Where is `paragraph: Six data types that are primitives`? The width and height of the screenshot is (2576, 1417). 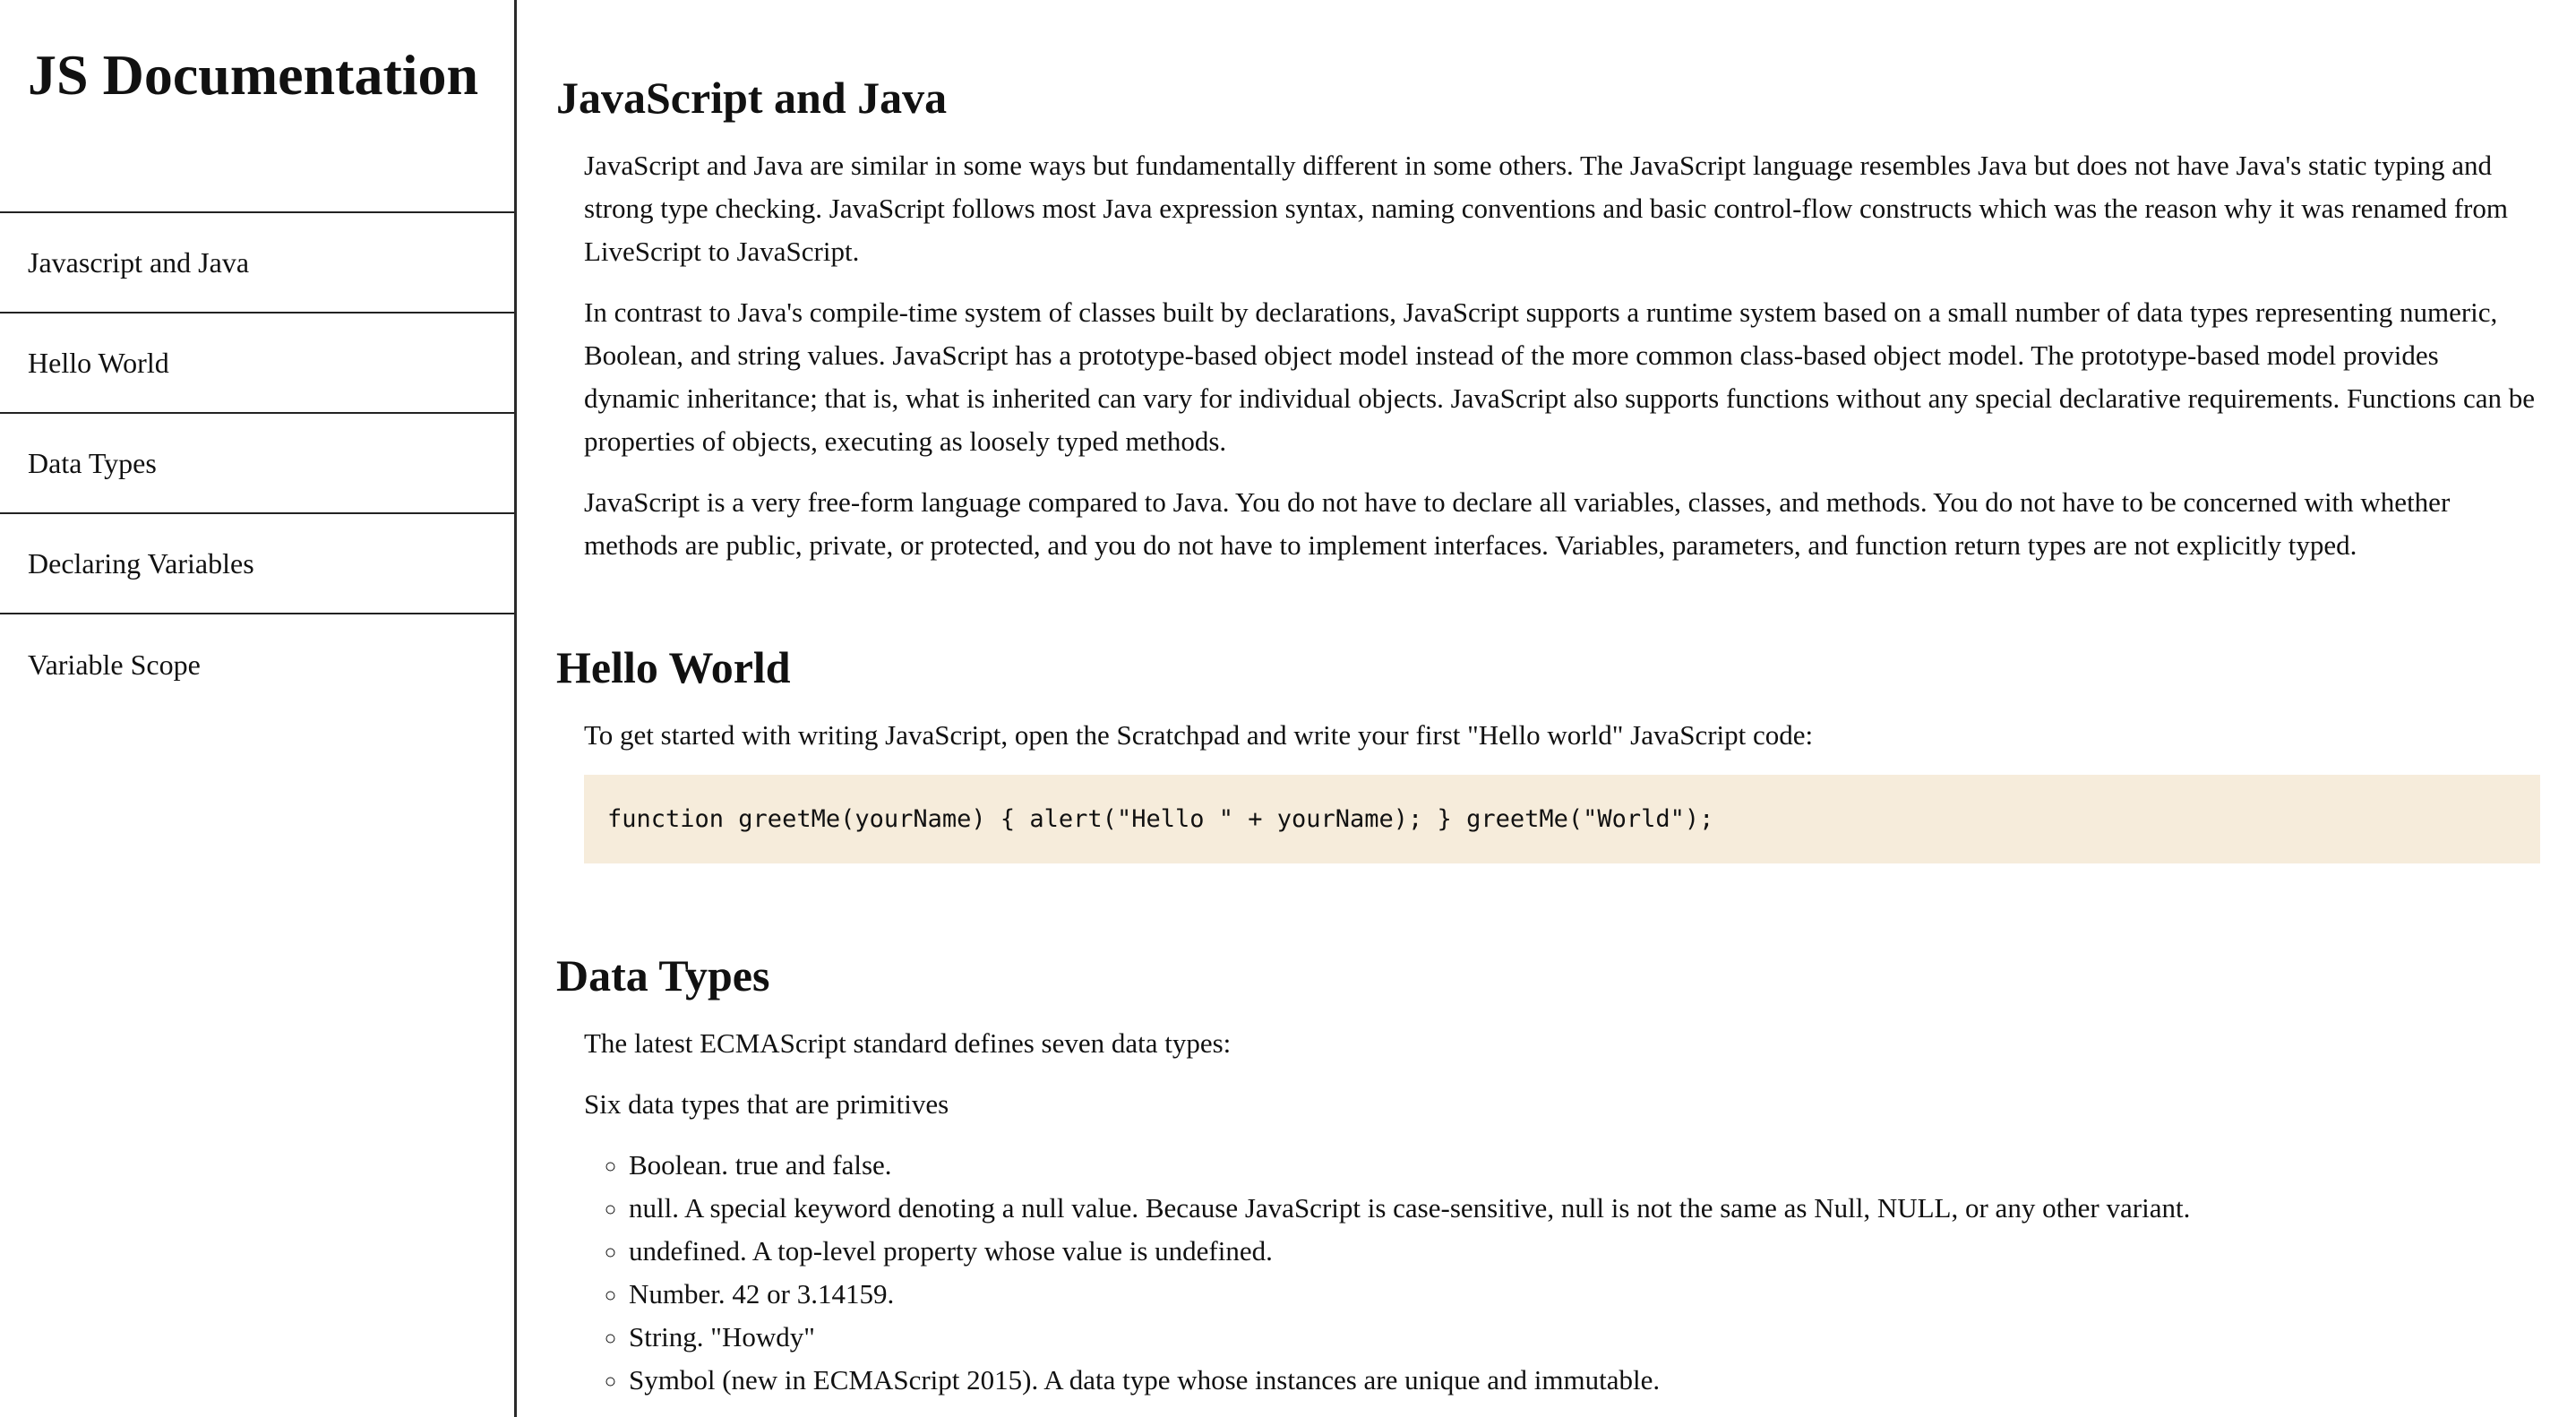
paragraph: Six data types that are primitives is located at coordinates (766, 1104).